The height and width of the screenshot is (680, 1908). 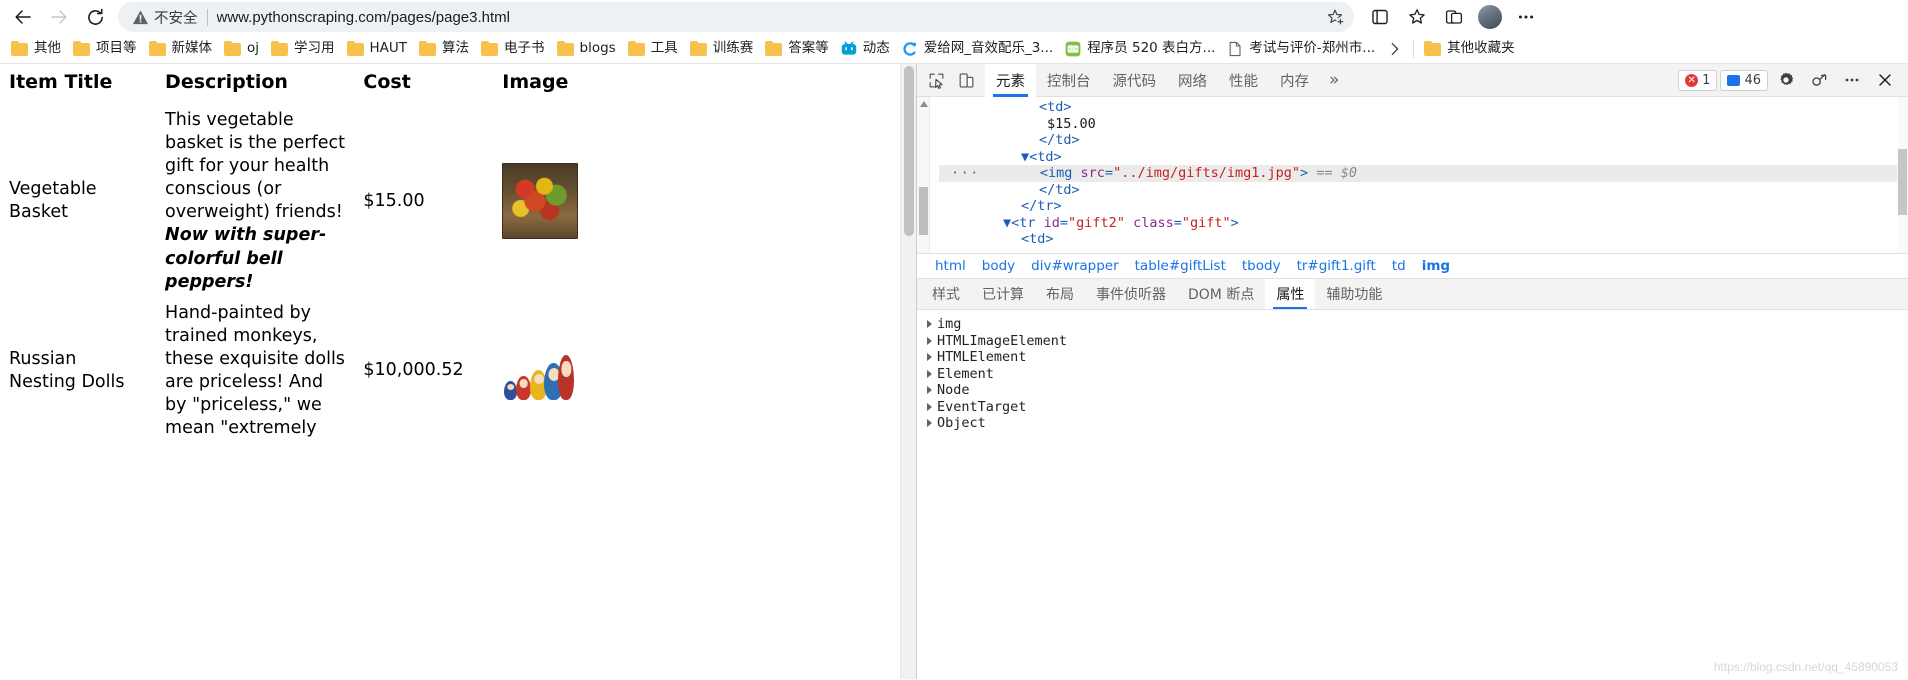 I want to click on favorite-star-icon, so click(x=1335, y=17).